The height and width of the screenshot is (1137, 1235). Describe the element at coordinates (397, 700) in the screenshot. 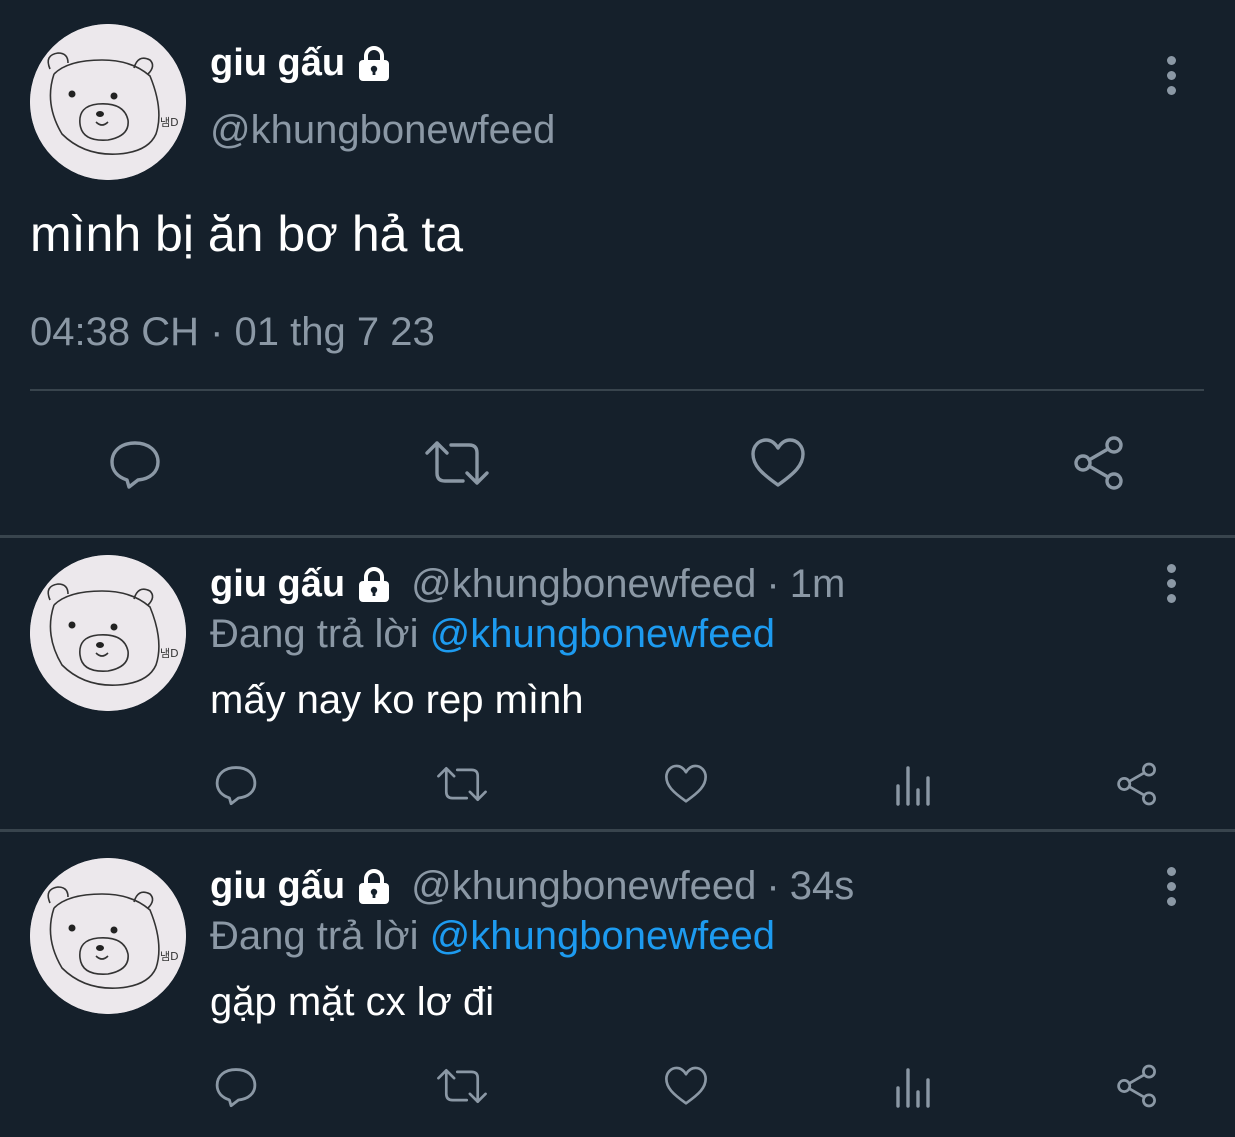

I see `tweet-text: mấy nay ko rep mình` at that location.